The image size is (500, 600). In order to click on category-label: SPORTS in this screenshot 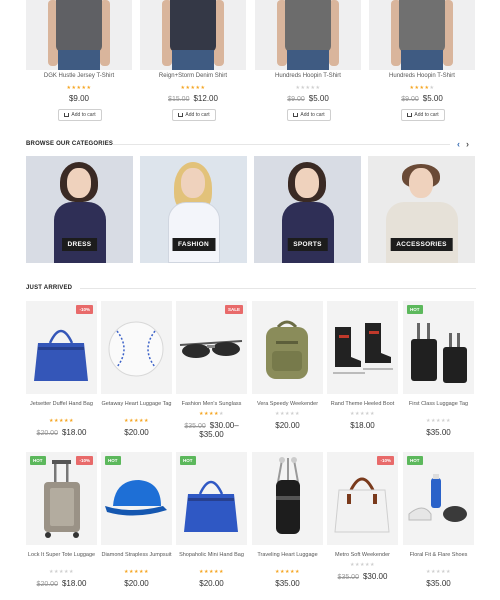, I will do `click(307, 244)`.